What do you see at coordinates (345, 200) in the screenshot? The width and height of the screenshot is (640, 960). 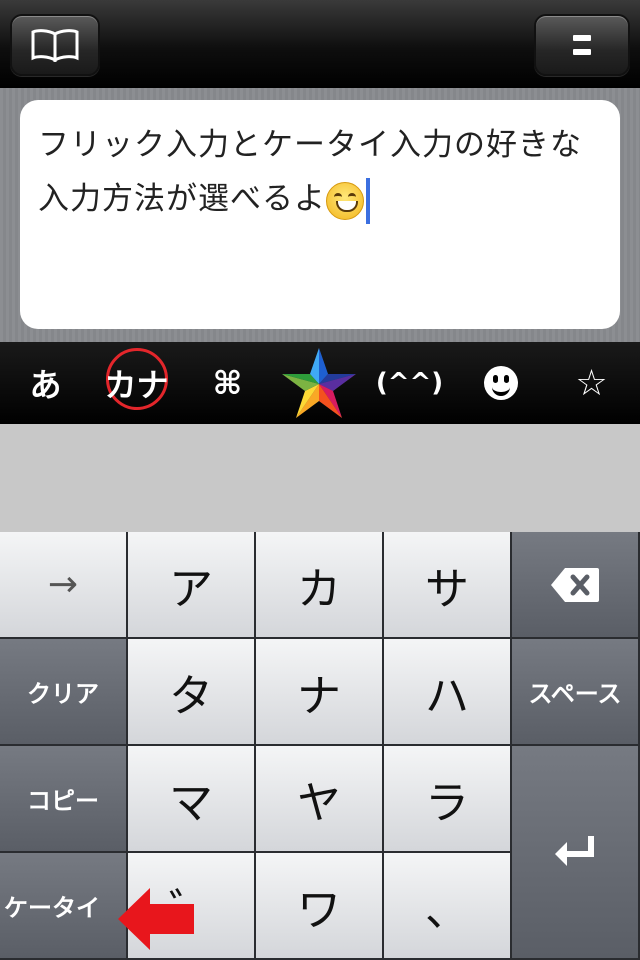 I see `grinning-face-emoji-icon` at bounding box center [345, 200].